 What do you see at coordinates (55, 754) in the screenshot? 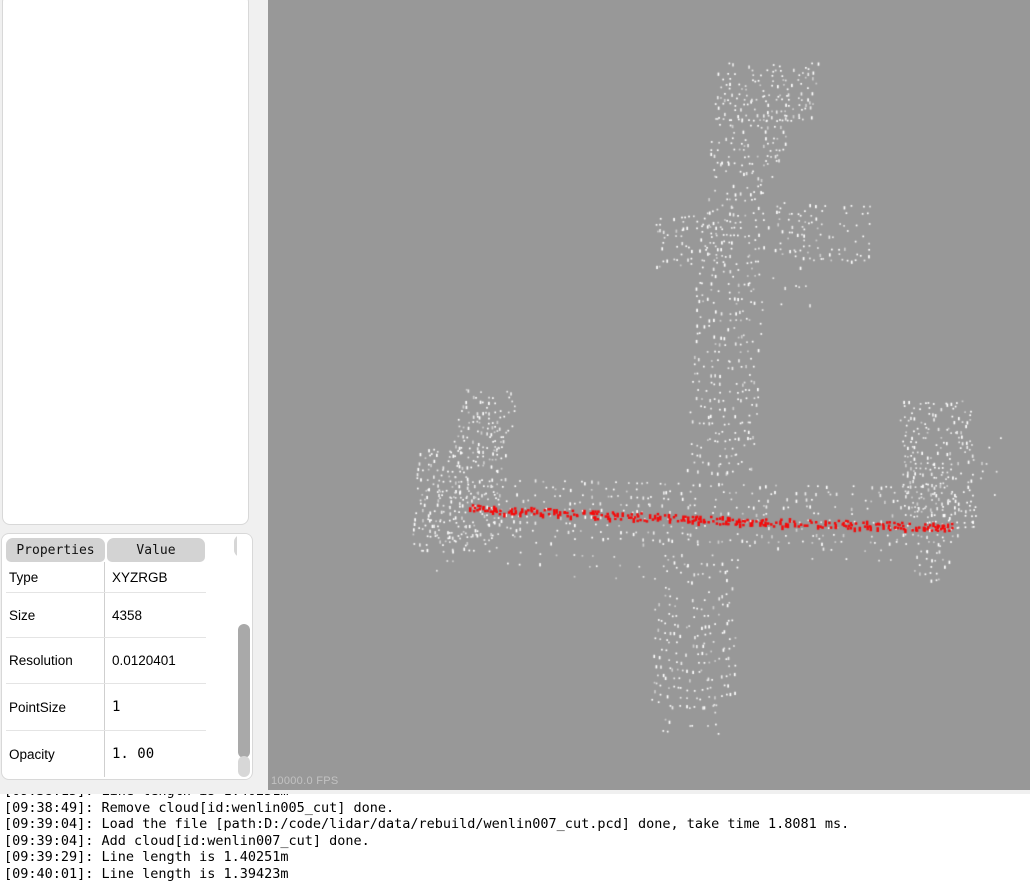
I see `property-label: Opacity` at bounding box center [55, 754].